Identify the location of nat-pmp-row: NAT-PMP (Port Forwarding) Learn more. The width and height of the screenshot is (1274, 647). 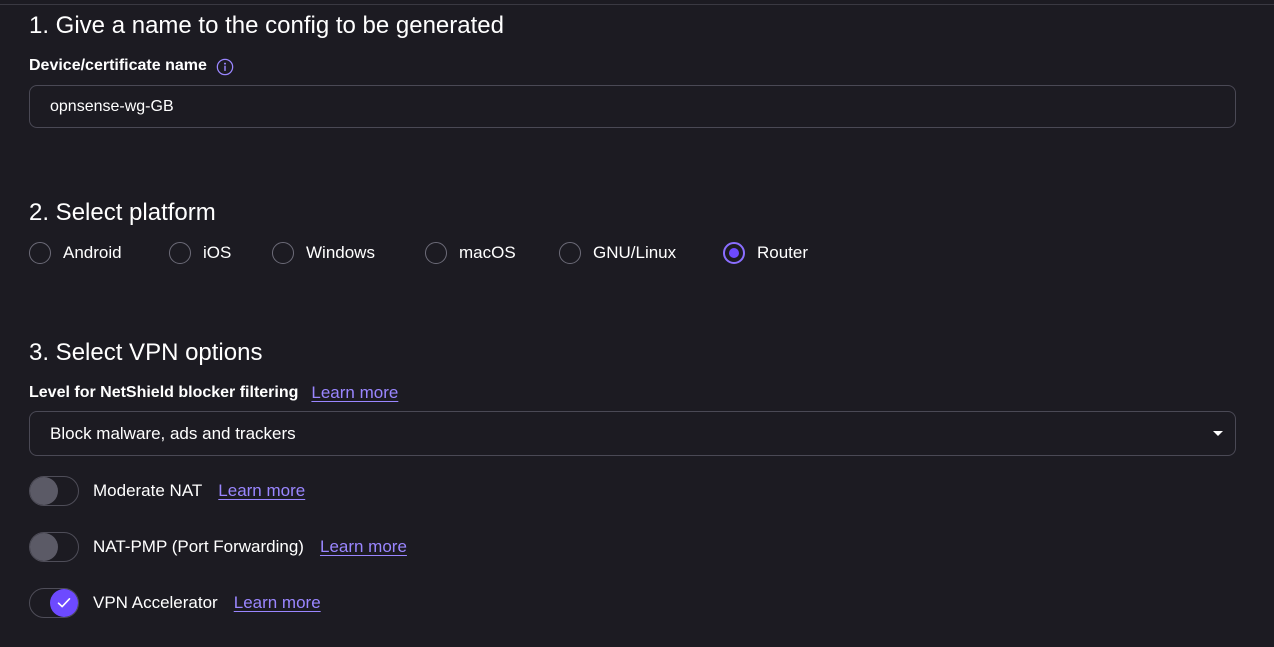
(218, 547).